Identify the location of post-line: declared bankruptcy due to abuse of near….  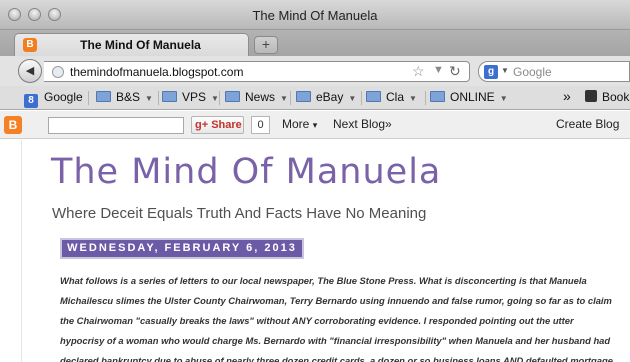
(338, 358).